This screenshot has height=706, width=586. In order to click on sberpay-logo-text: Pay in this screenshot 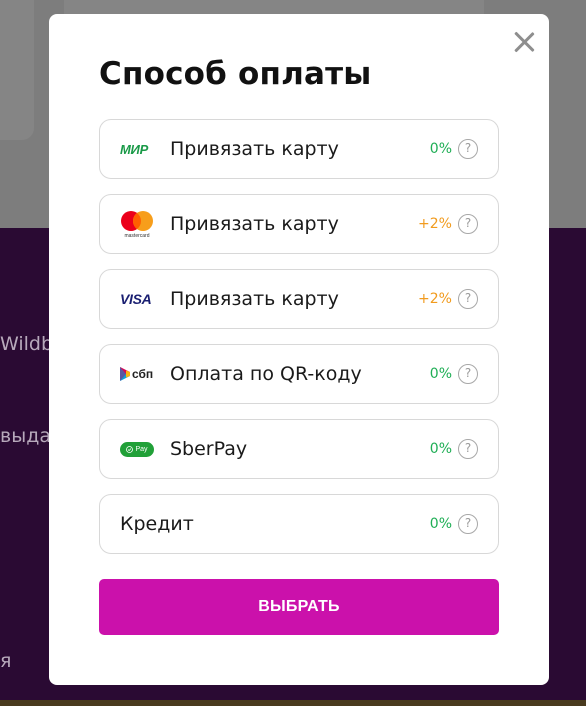, I will do `click(141, 449)`.